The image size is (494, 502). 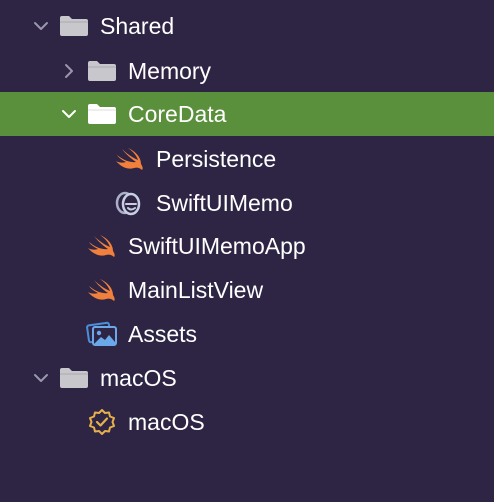 What do you see at coordinates (196, 290) in the screenshot?
I see `tree-row-label: MainListView` at bounding box center [196, 290].